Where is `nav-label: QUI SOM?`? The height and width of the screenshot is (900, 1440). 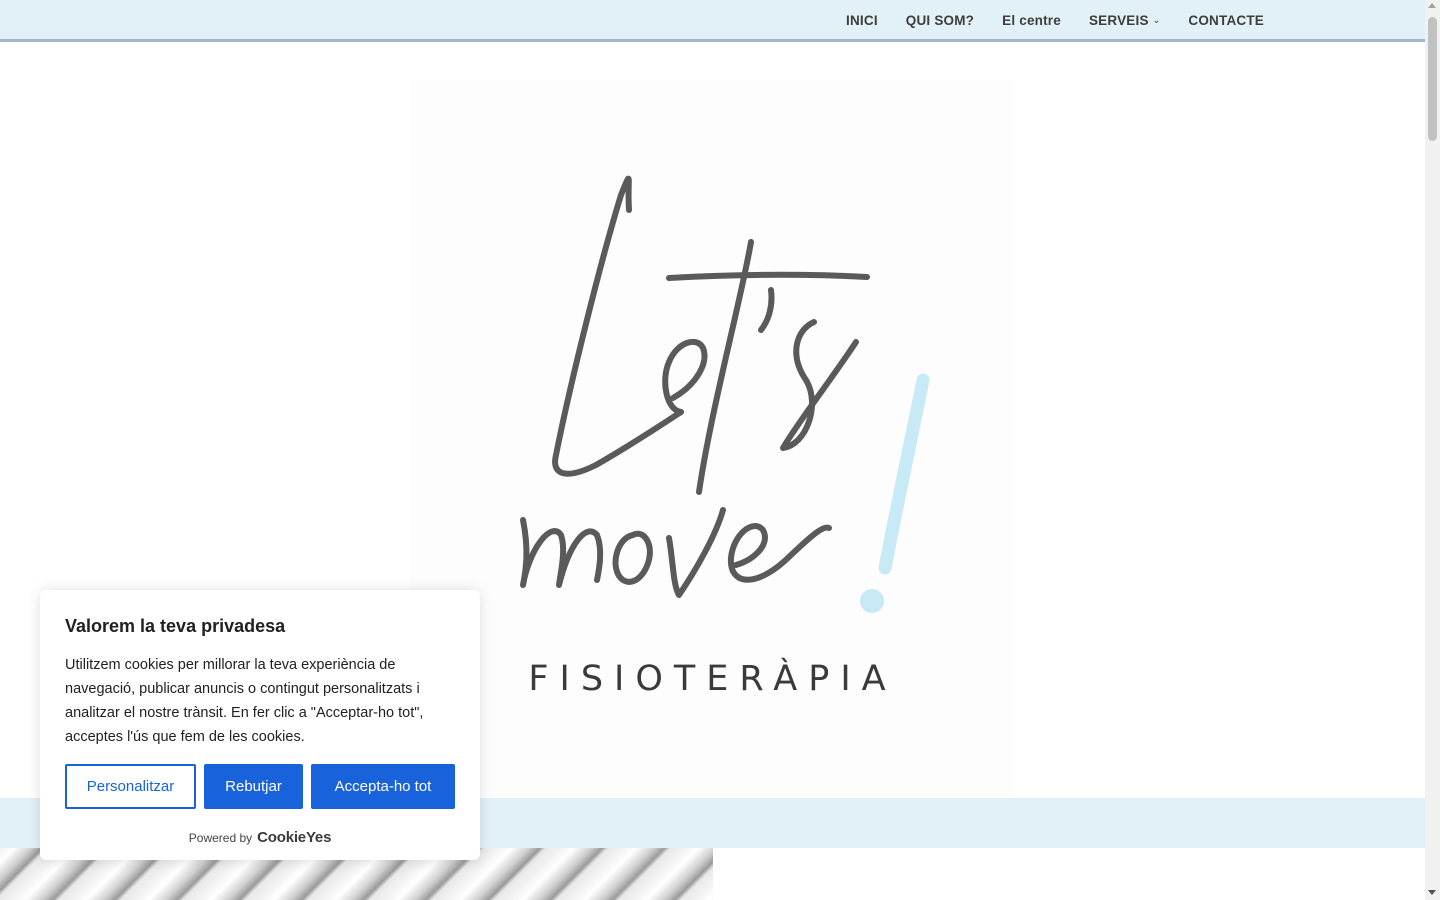 nav-label: QUI SOM? is located at coordinates (940, 20).